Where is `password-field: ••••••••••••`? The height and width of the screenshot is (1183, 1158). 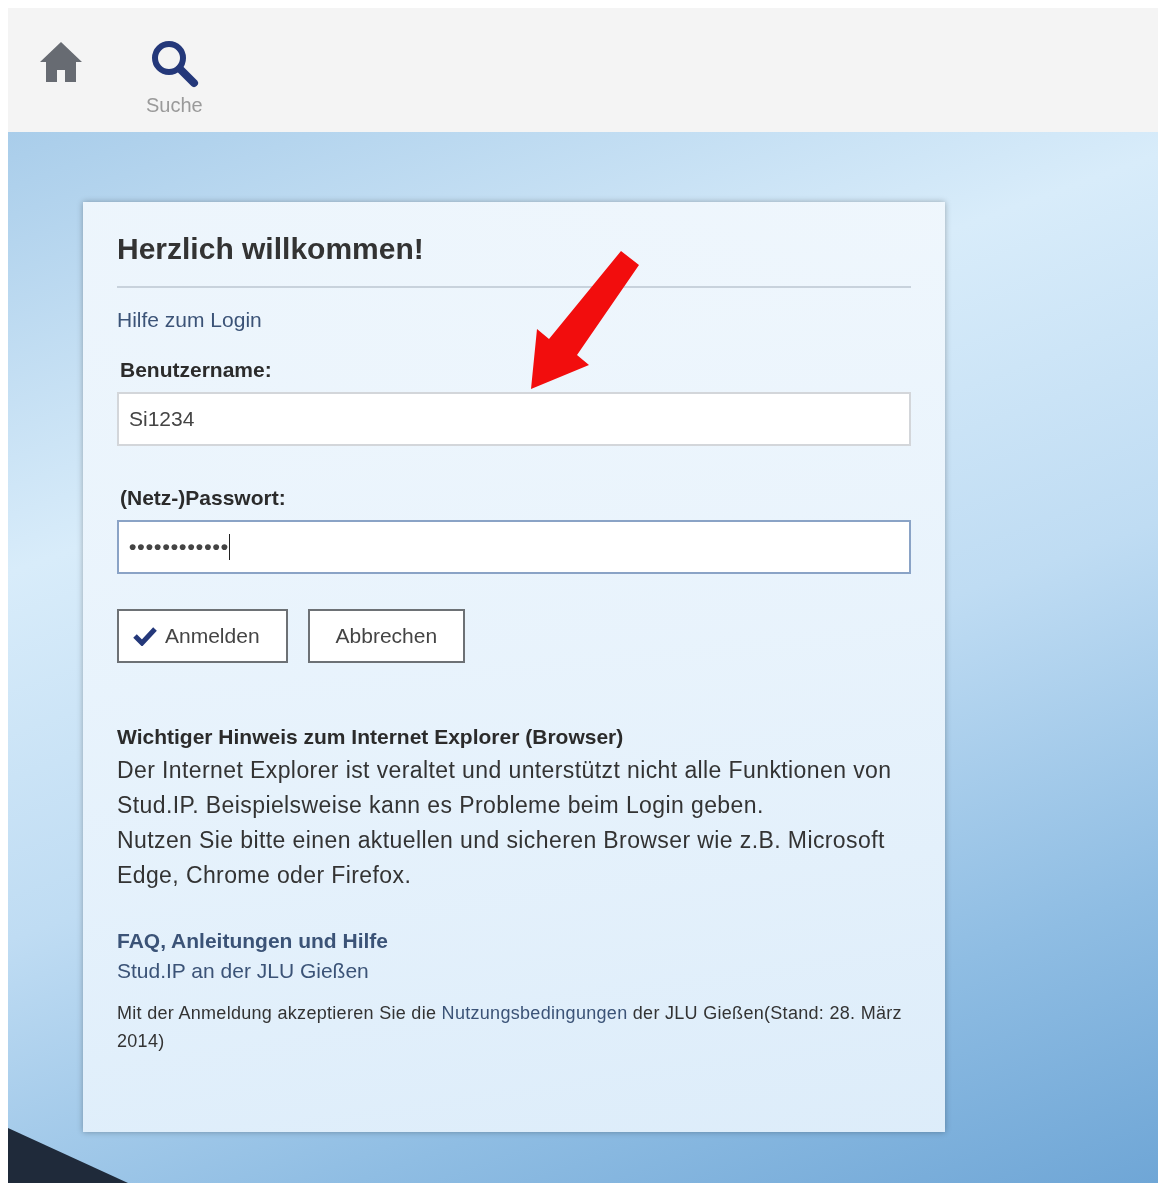
password-field: •••••••••••• is located at coordinates (514, 547).